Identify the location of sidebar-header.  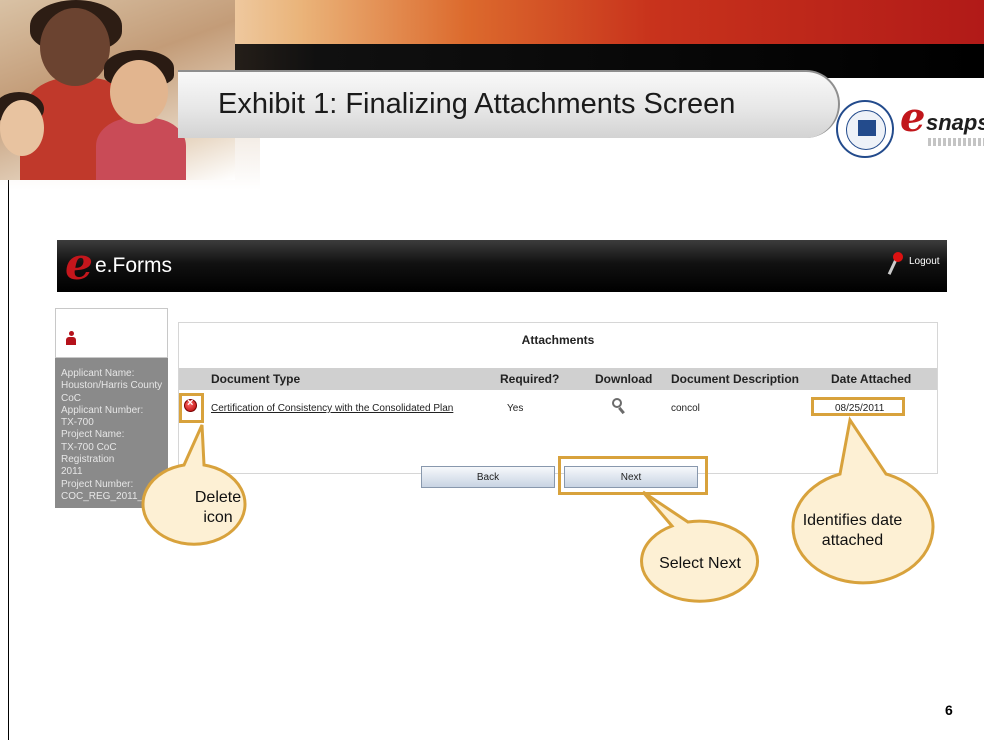
(111, 333).